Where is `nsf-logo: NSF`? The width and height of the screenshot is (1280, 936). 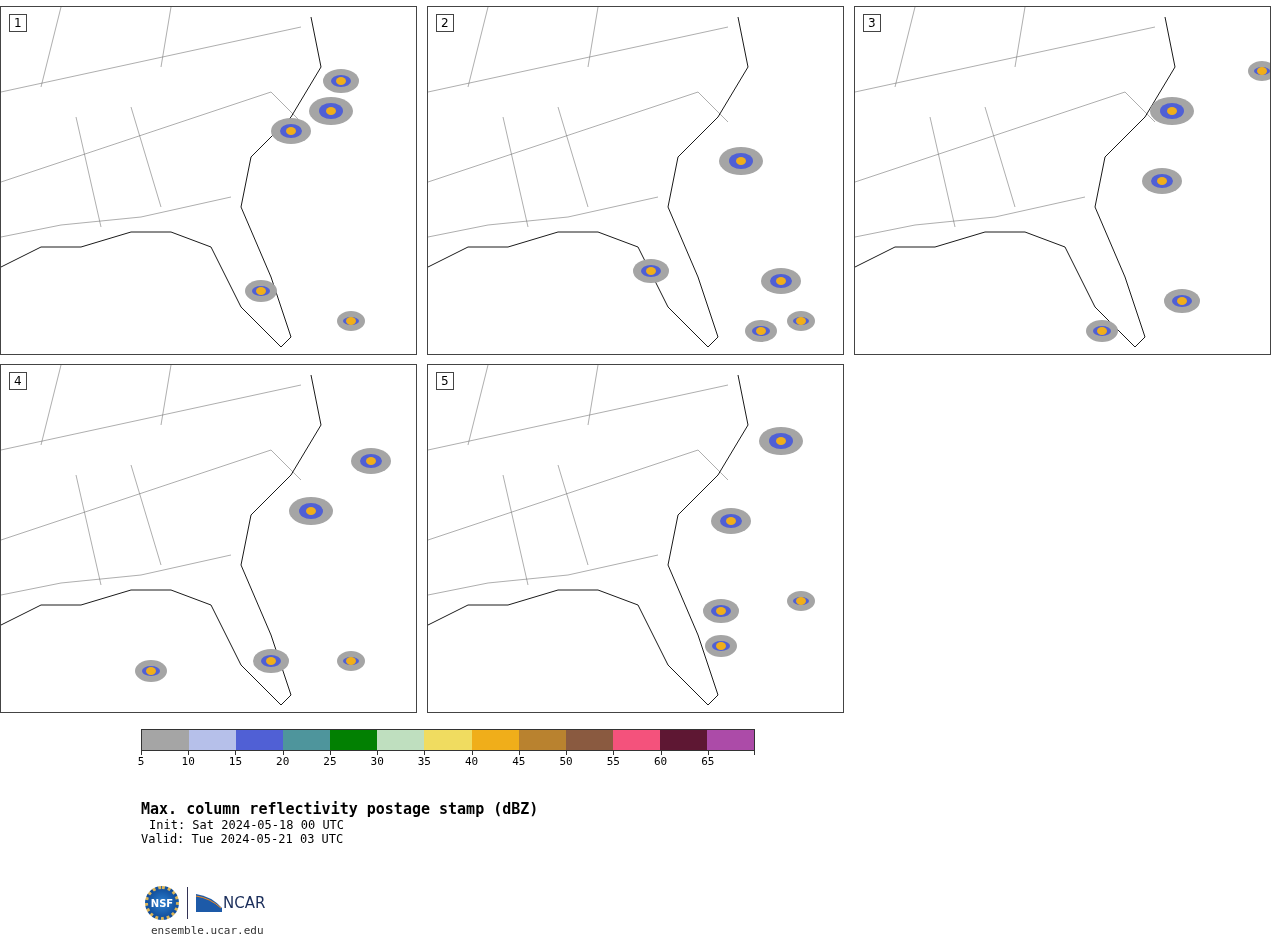 nsf-logo: NSF is located at coordinates (162, 903).